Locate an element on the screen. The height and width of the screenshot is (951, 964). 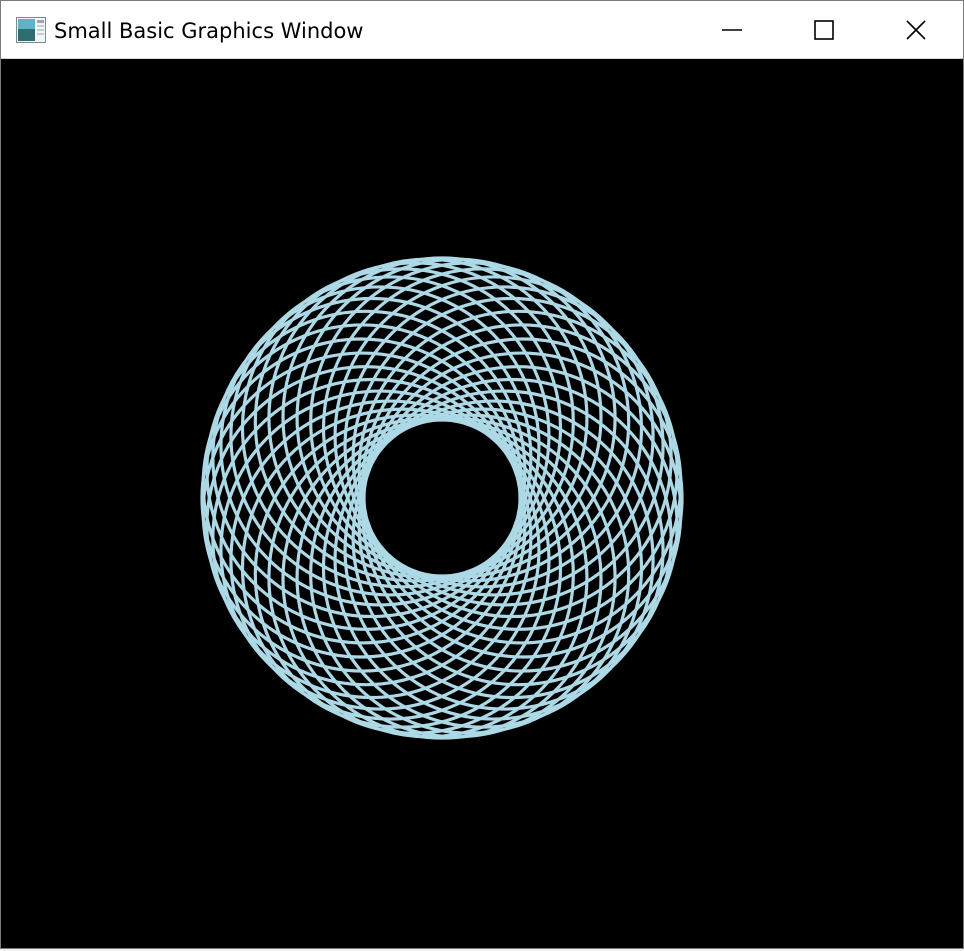
small-basic-app-icon is located at coordinates (31, 30).